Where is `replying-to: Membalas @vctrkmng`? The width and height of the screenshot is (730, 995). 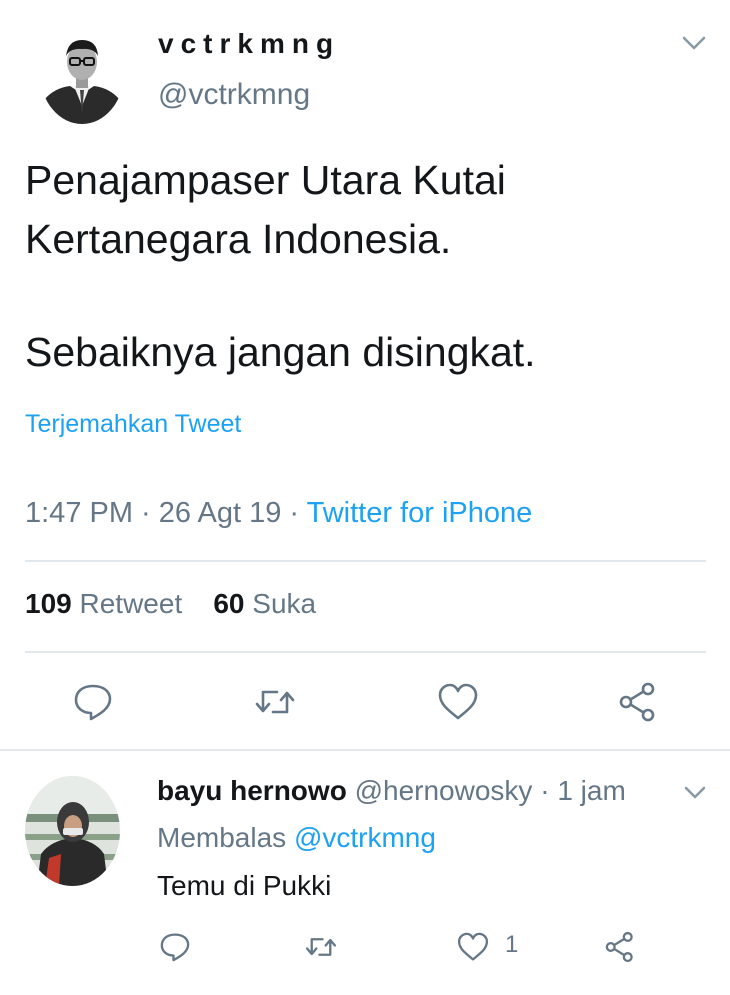
replying-to: Membalas @vctrkmng is located at coordinates (296, 838).